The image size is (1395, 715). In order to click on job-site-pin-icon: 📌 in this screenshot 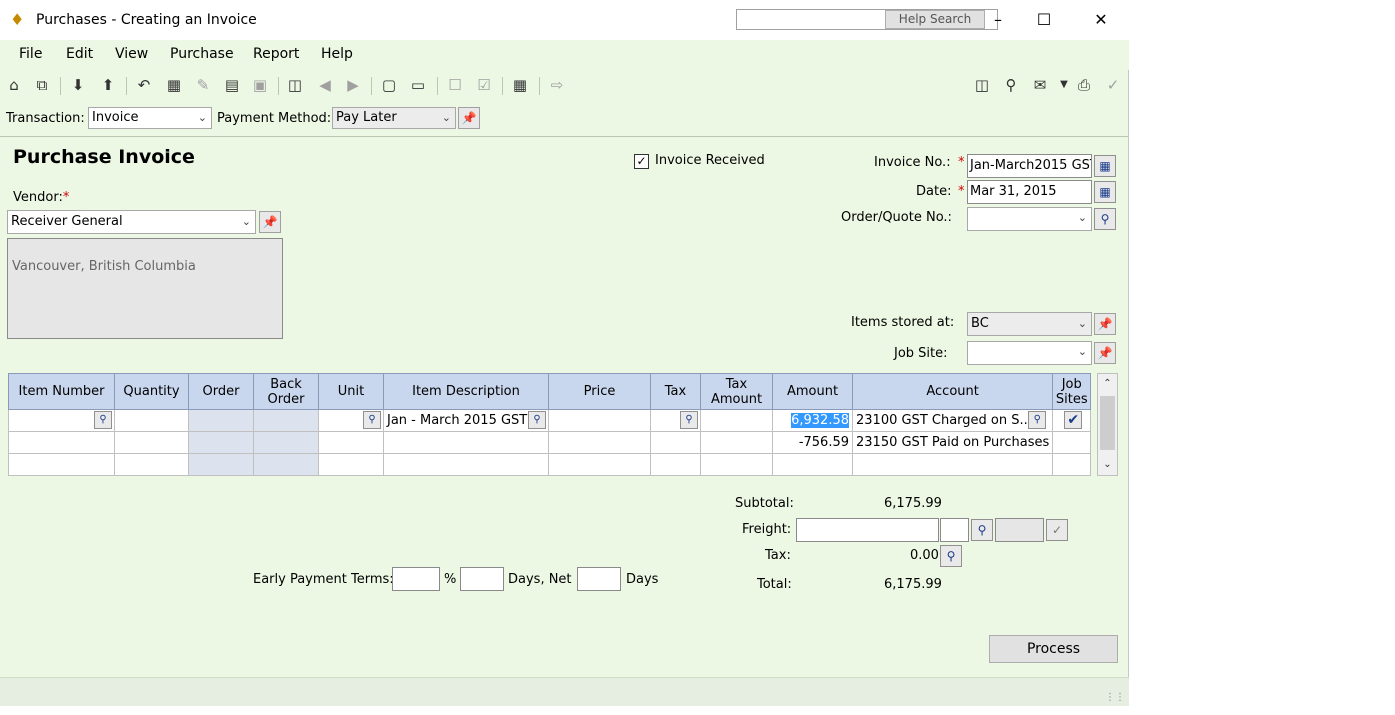, I will do `click(1105, 353)`.